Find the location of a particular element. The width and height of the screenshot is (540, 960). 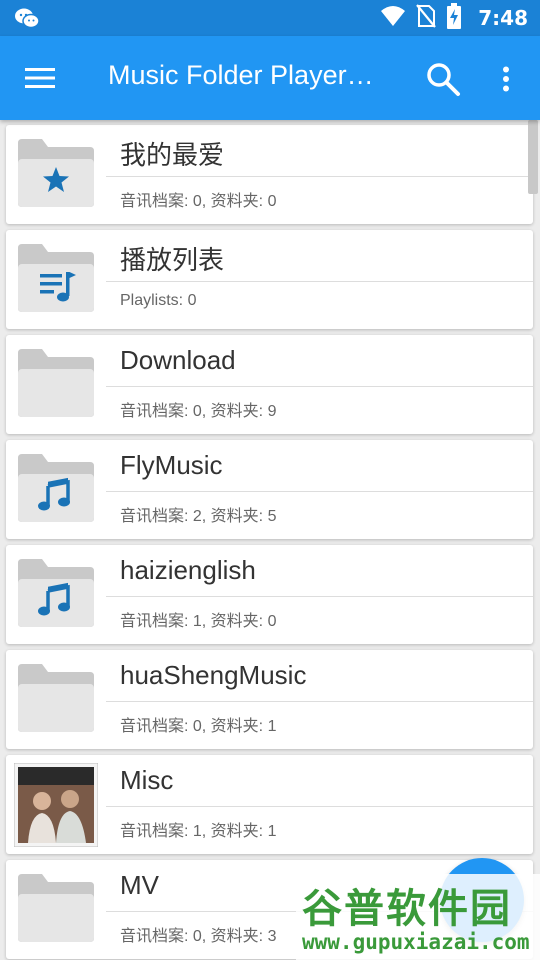

watermark-url: www.gupuxiazai.com is located at coordinates (416, 942).